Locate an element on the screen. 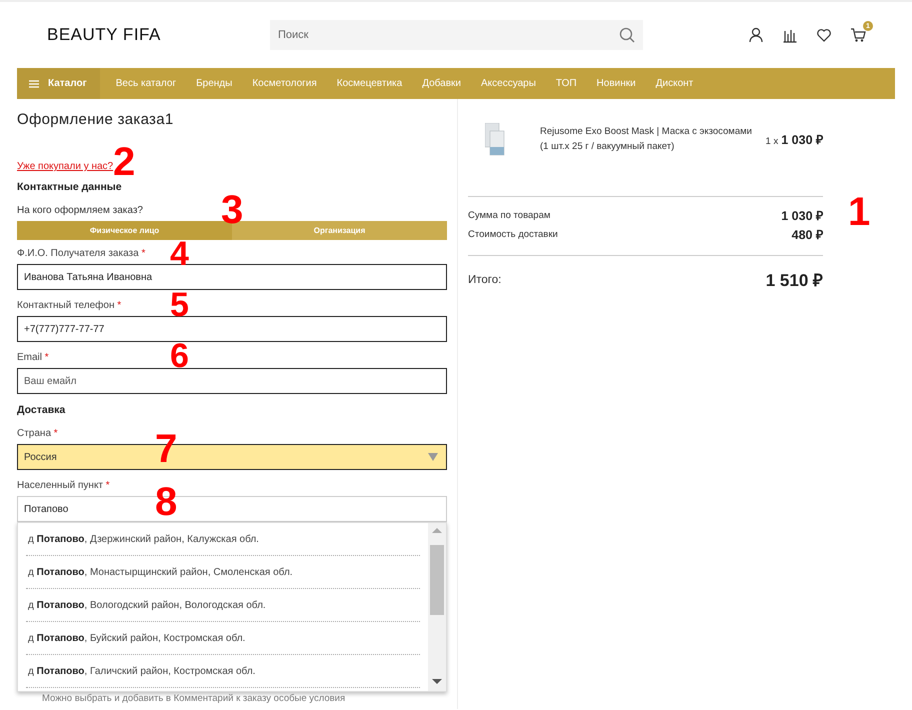  summary-label: Сумма по товарам is located at coordinates (509, 215).